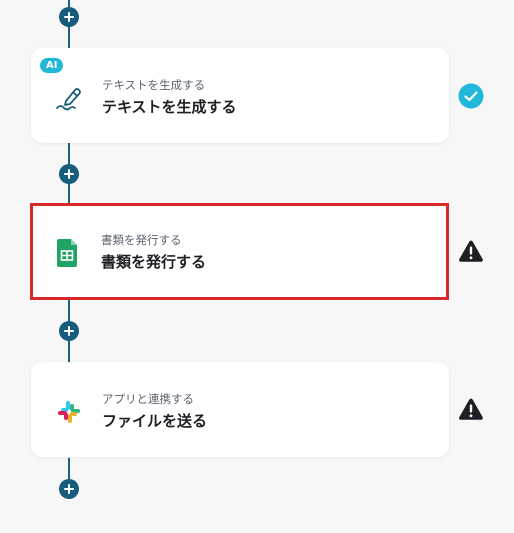 Image resolution: width=514 pixels, height=533 pixels. Describe the element at coordinates (240, 409) in the screenshot. I see `step-card-send-file: アプリと連携する ファイルを送る` at that location.